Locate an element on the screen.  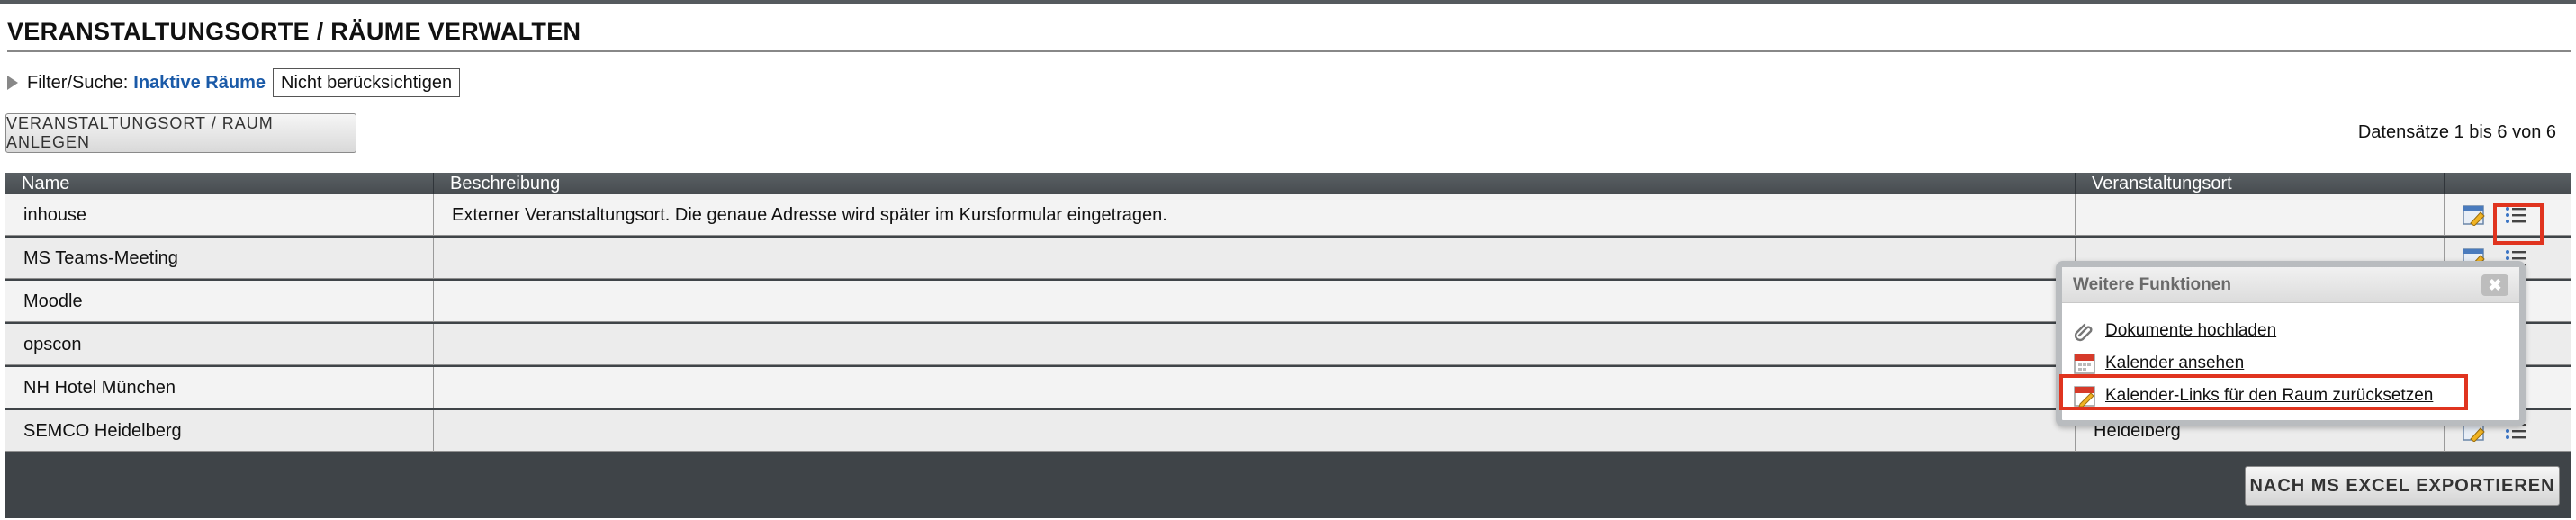
title-divider is located at coordinates (1289, 51).